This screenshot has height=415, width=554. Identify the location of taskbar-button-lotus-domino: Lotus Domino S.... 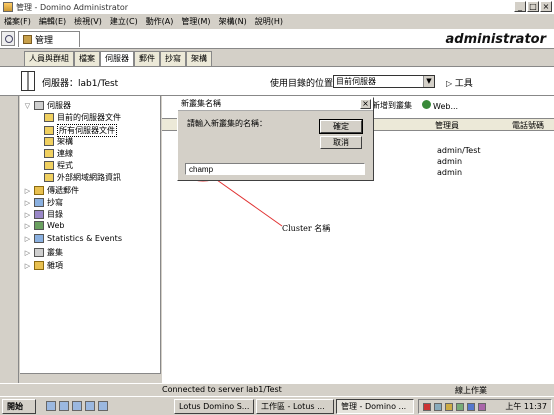
(214, 406).